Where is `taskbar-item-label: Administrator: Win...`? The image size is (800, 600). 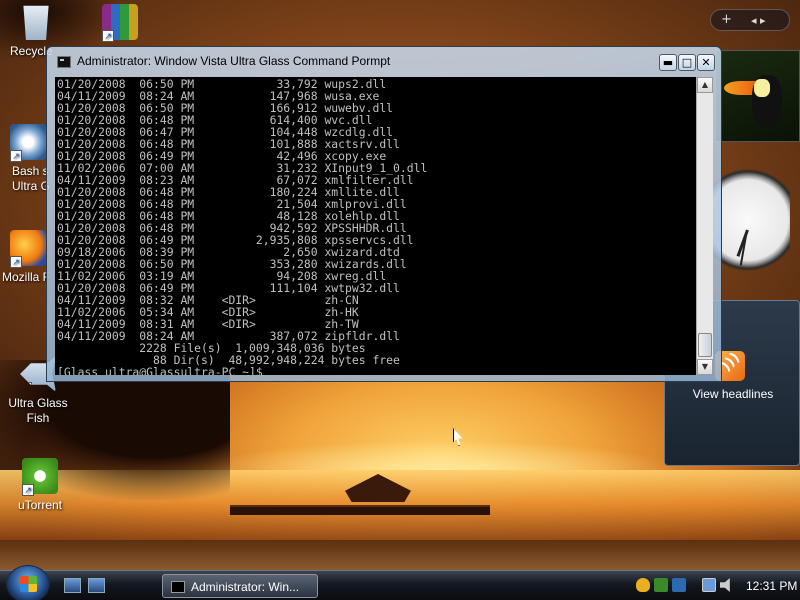
taskbar-item-label: Administrator: Win... is located at coordinates (245, 587).